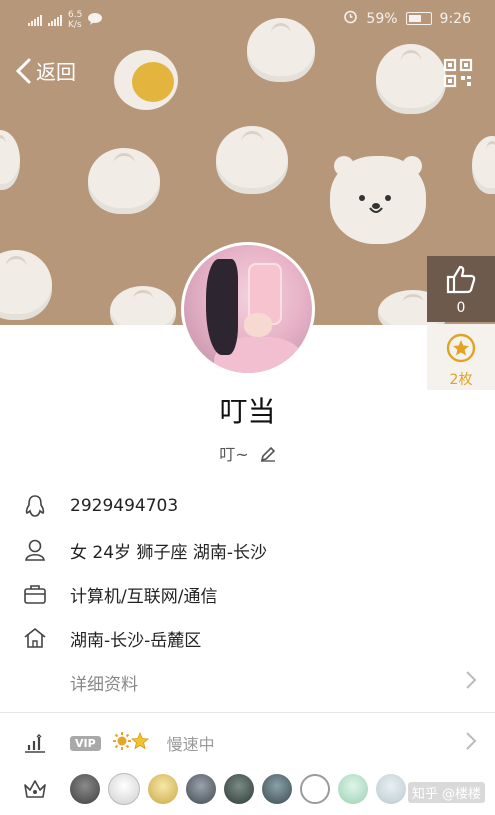 The image size is (495, 815). I want to click on avatar-hand, so click(258, 325).